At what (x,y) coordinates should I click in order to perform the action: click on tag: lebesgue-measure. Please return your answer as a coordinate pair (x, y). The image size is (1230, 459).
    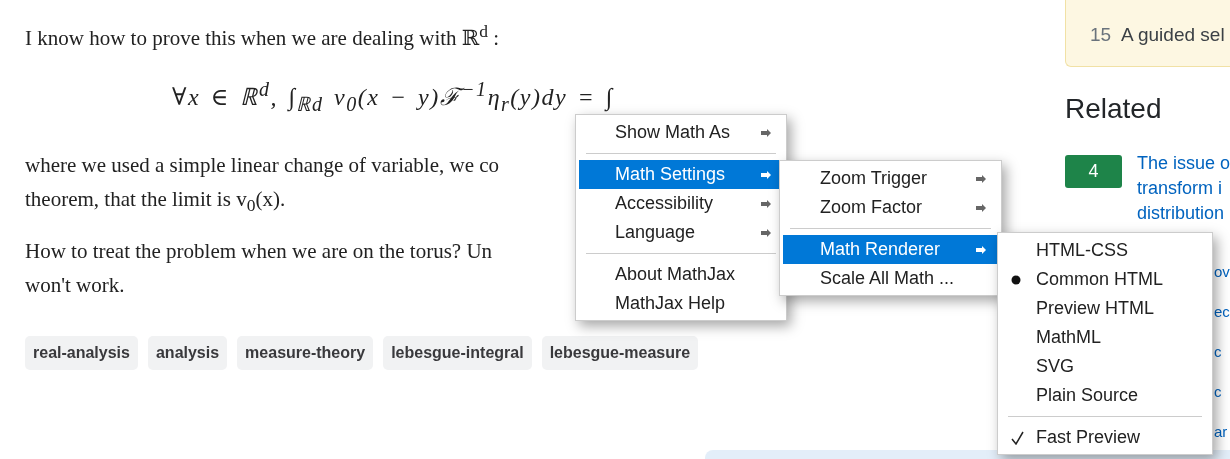
    Looking at the image, I should click on (620, 353).